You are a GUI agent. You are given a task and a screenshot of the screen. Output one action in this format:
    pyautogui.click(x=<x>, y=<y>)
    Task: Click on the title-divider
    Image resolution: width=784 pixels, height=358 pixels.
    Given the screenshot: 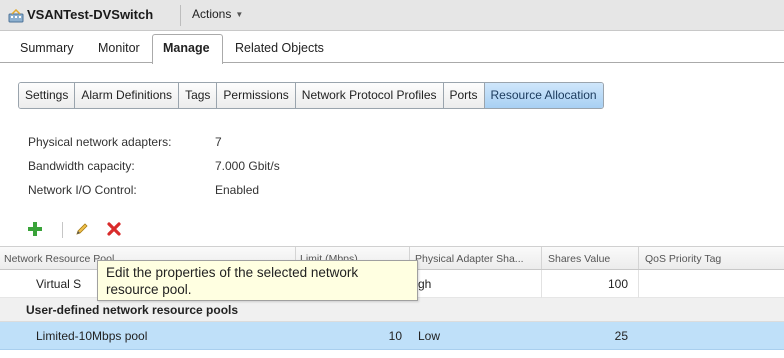 What is the action you would take?
    pyautogui.click(x=180, y=15)
    